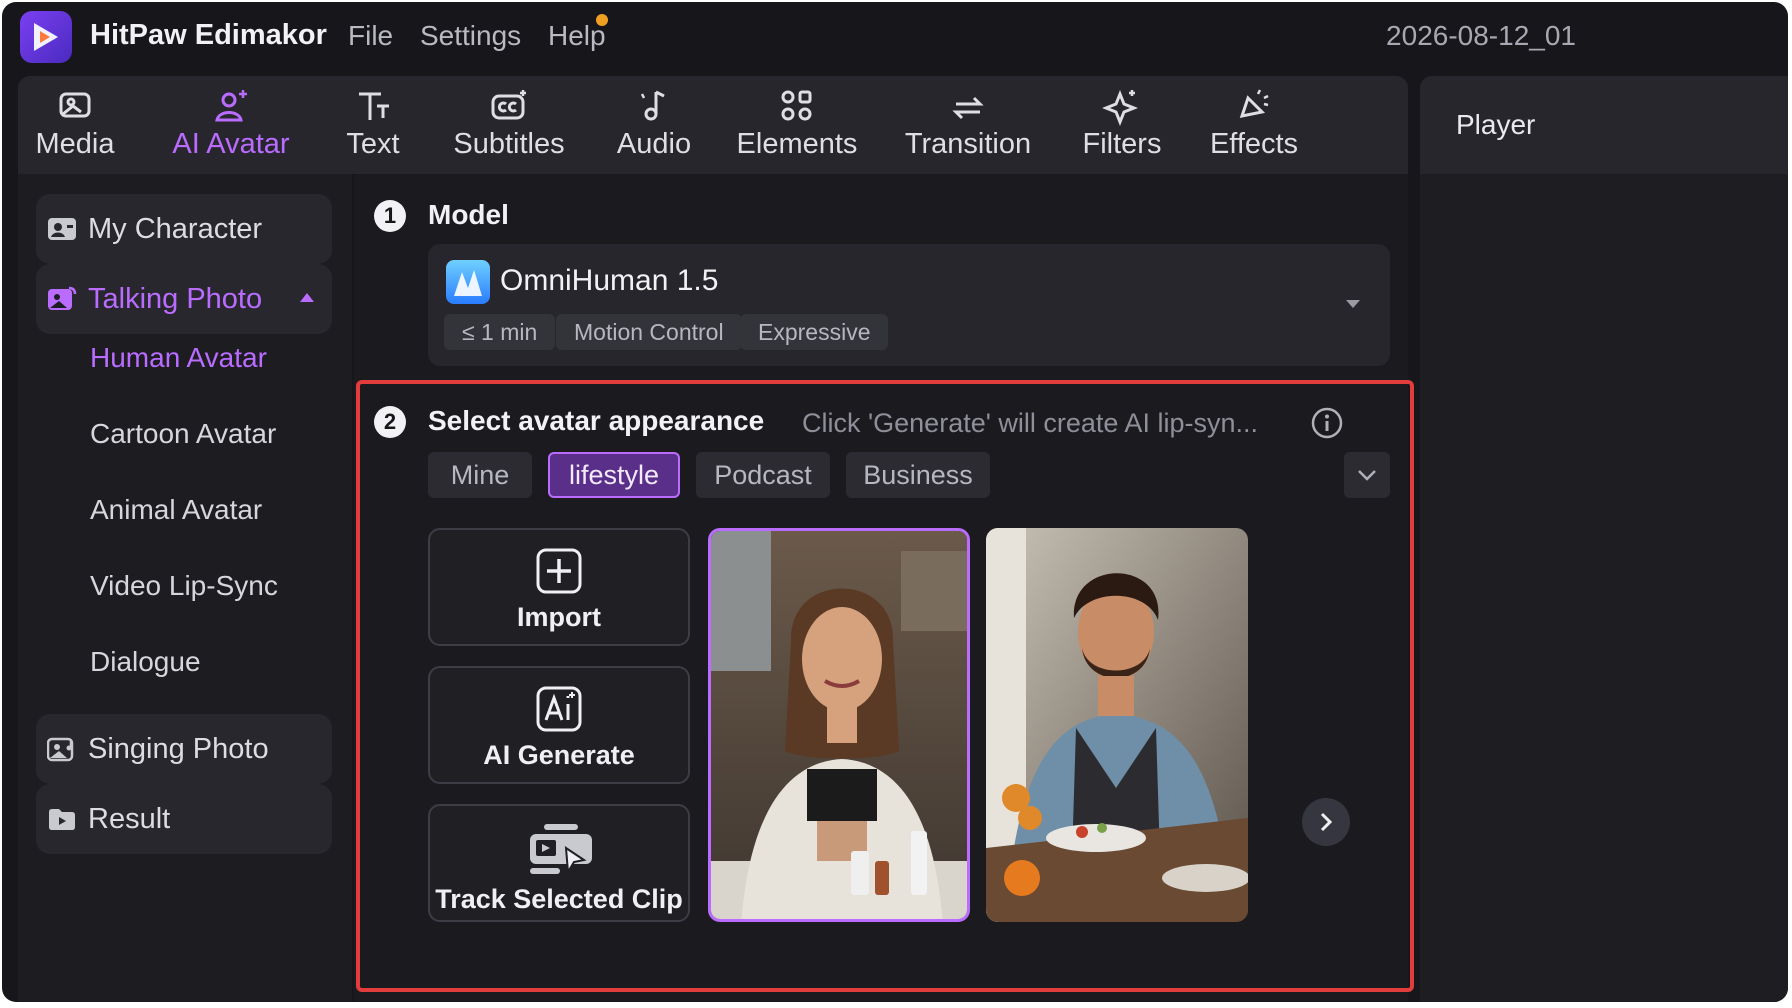  Describe the element at coordinates (1117, 725) in the screenshot. I see `avatar-thumbnail-chef` at that location.